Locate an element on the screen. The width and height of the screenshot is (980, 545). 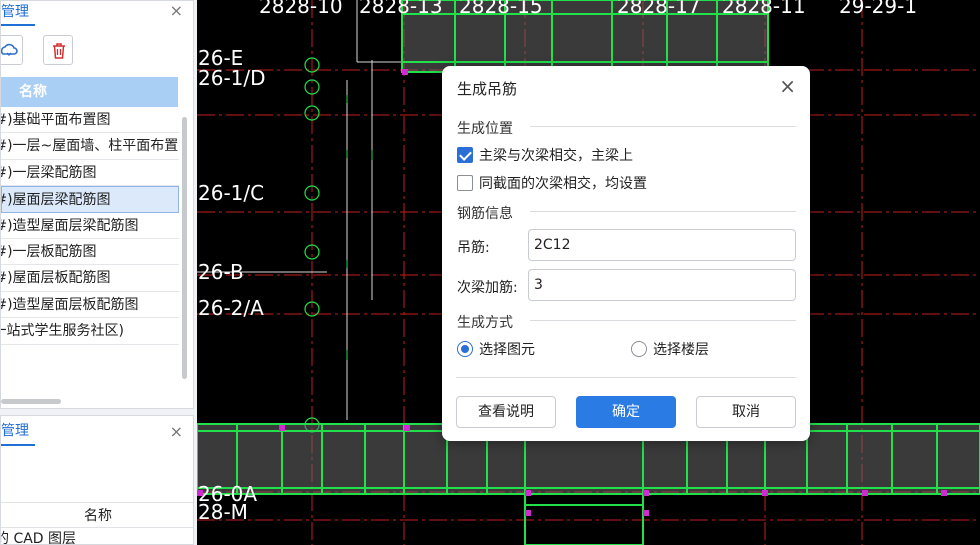
dialog-title: 生成吊筋 is located at coordinates (487, 89).